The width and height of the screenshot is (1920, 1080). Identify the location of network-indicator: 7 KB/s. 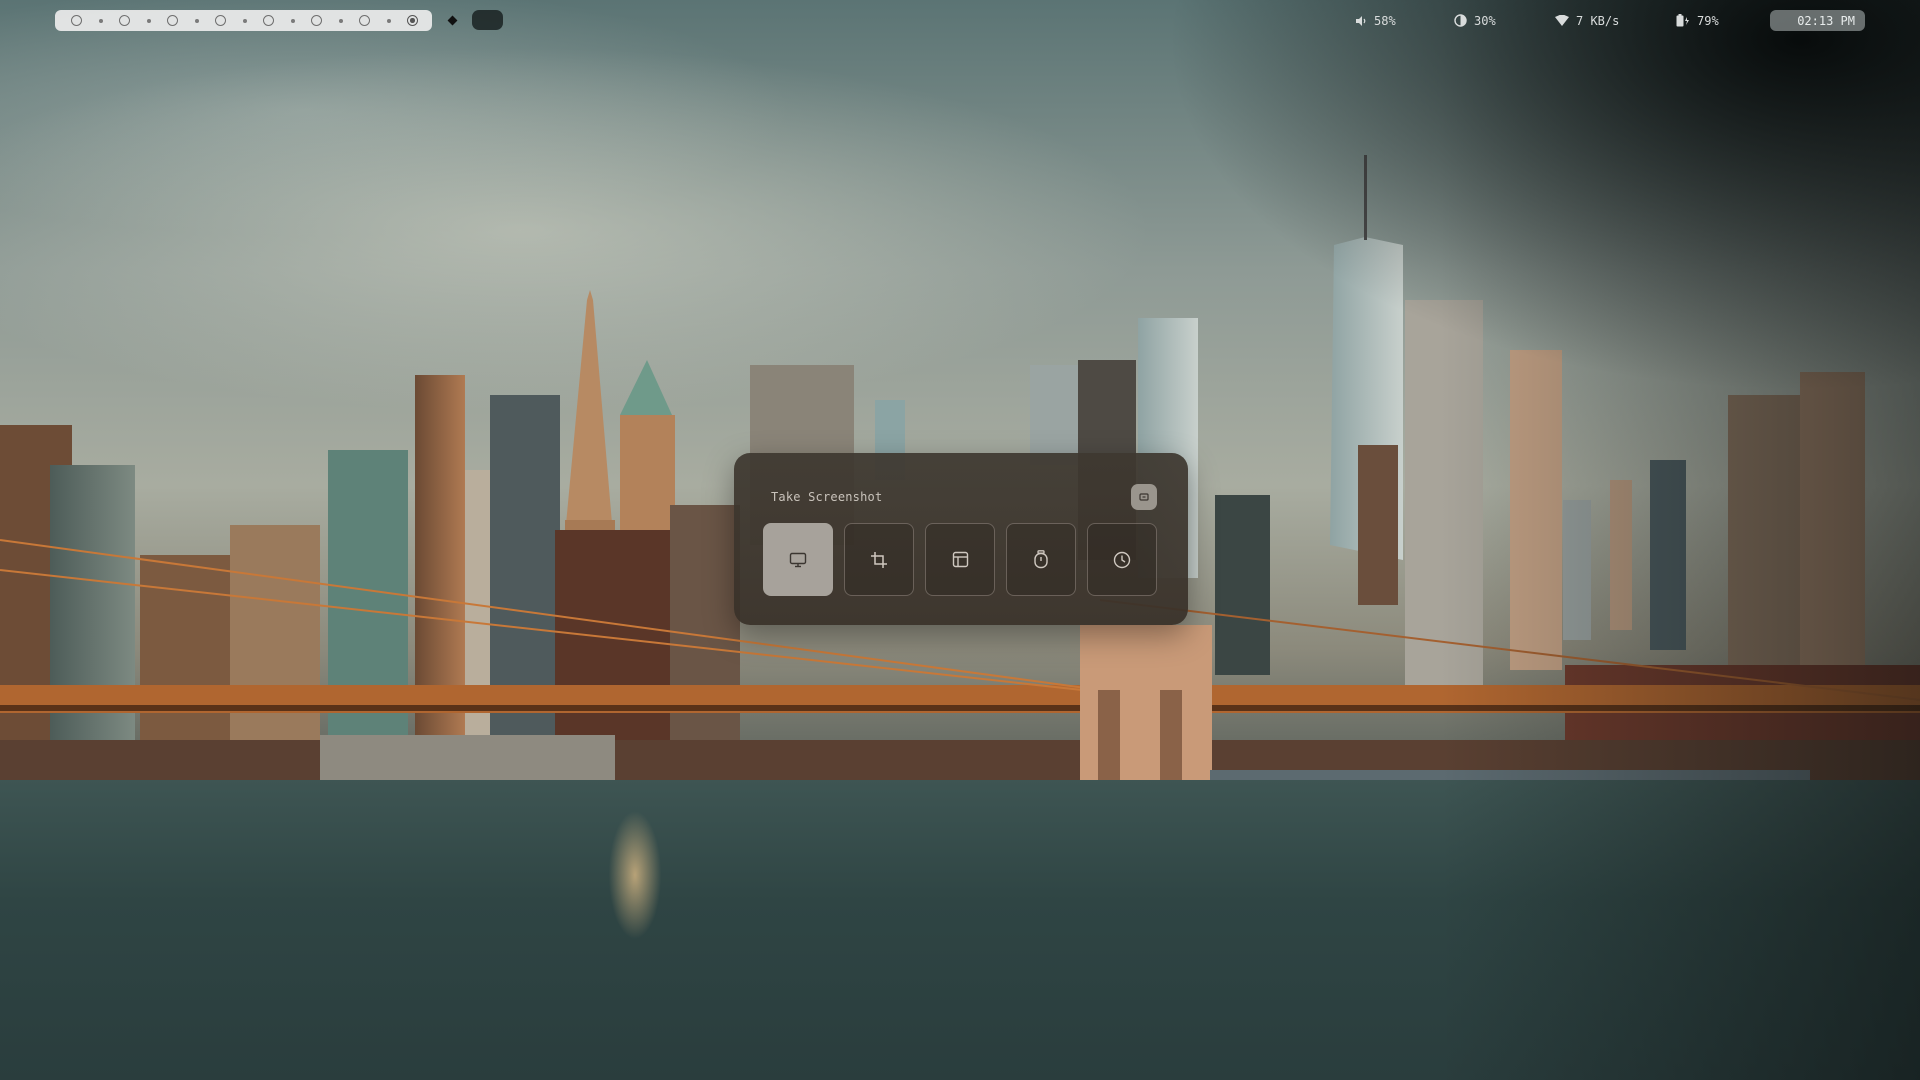
(1587, 20).